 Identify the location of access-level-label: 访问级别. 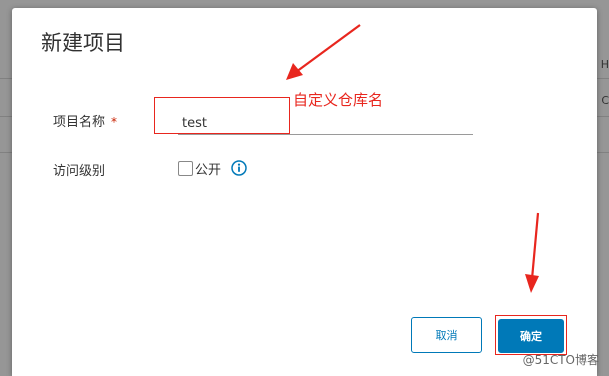
(79, 171).